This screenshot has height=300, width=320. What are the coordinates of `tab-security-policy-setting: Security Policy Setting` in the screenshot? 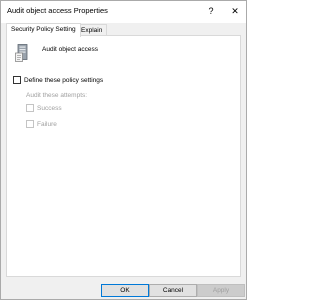 It's located at (43, 30).